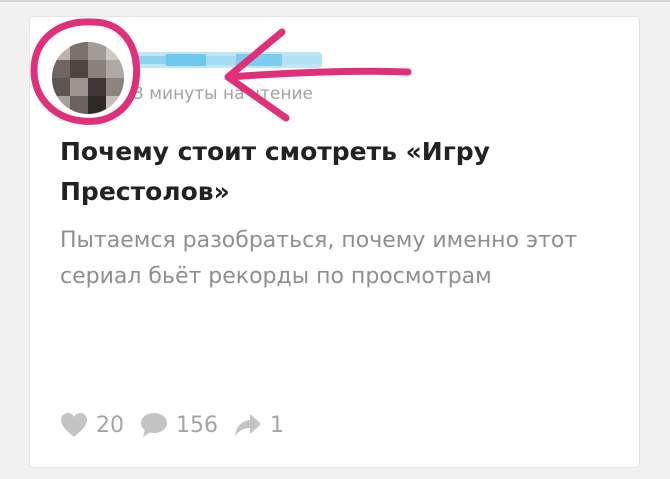 Image resolution: width=670 pixels, height=479 pixels. I want to click on page-top-edge, so click(335, 1).